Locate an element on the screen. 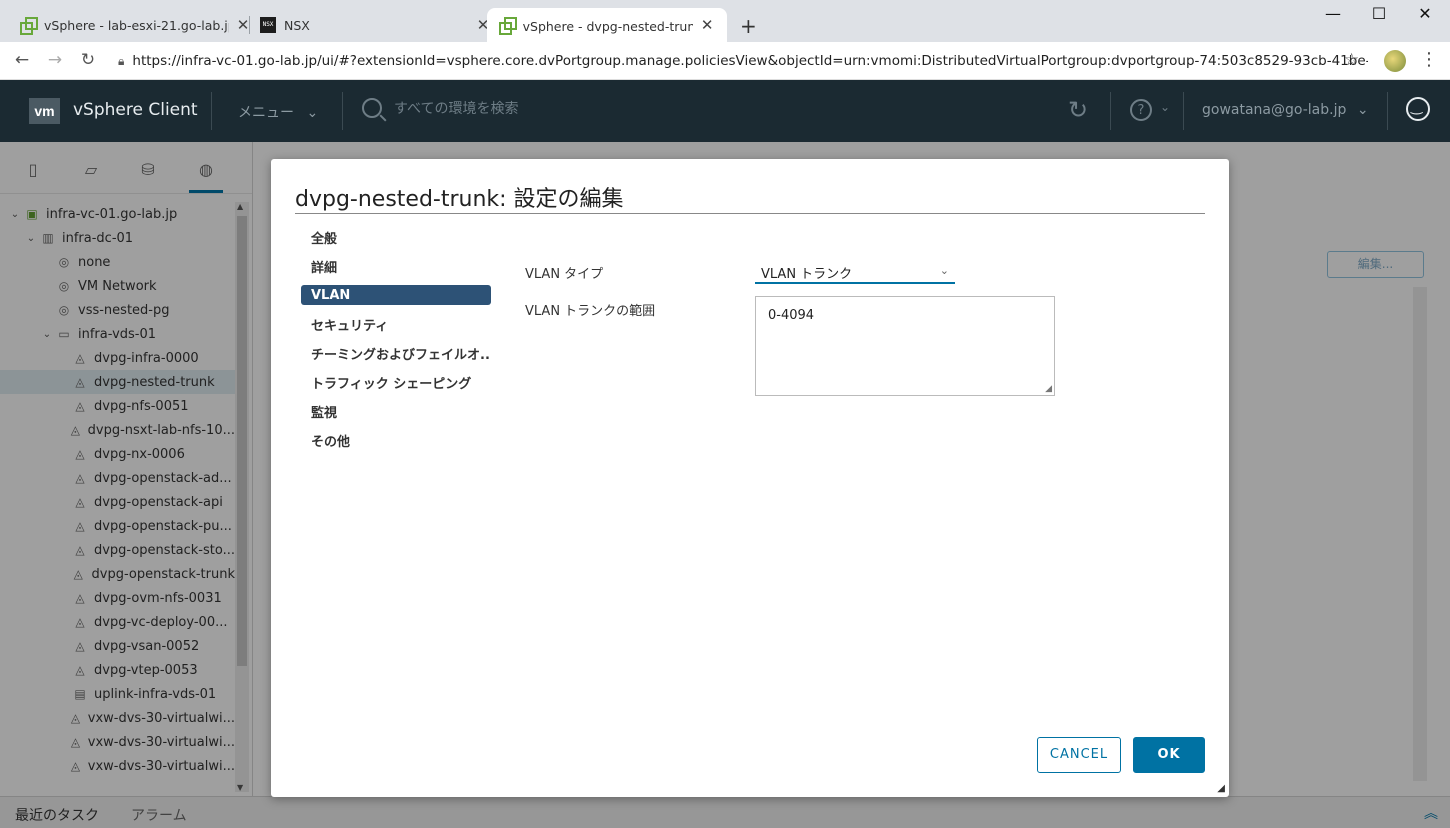 This screenshot has height=828, width=1450. vlan-type-value: VLAN トランク is located at coordinates (807, 274).